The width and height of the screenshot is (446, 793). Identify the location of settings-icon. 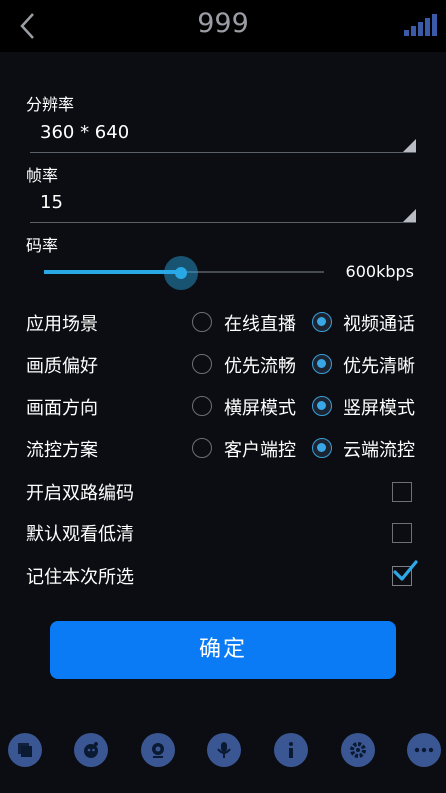
(358, 750).